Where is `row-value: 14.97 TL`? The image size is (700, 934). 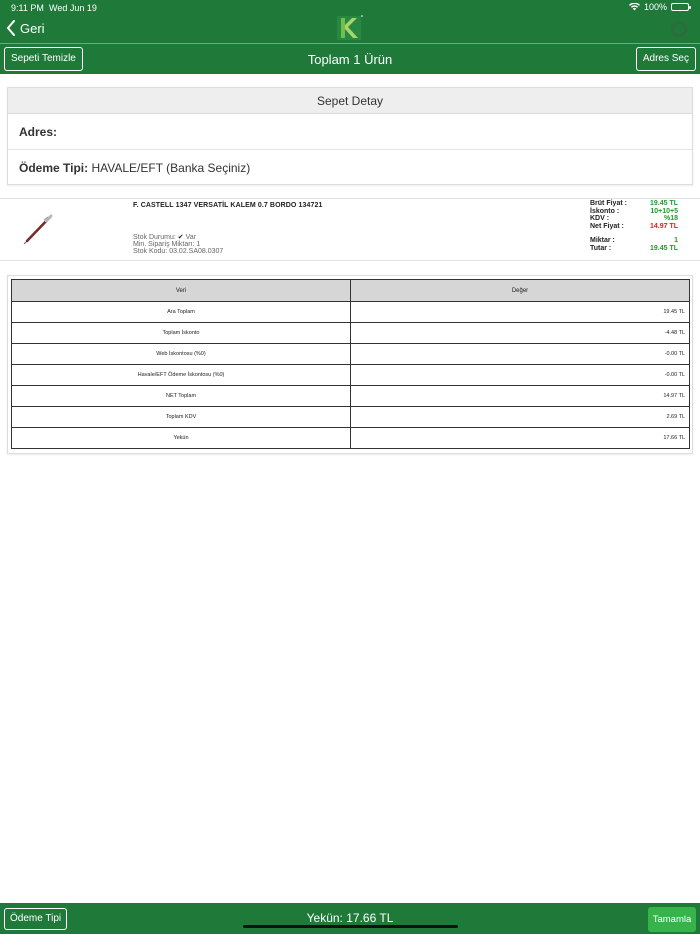 row-value: 14.97 TL is located at coordinates (520, 396).